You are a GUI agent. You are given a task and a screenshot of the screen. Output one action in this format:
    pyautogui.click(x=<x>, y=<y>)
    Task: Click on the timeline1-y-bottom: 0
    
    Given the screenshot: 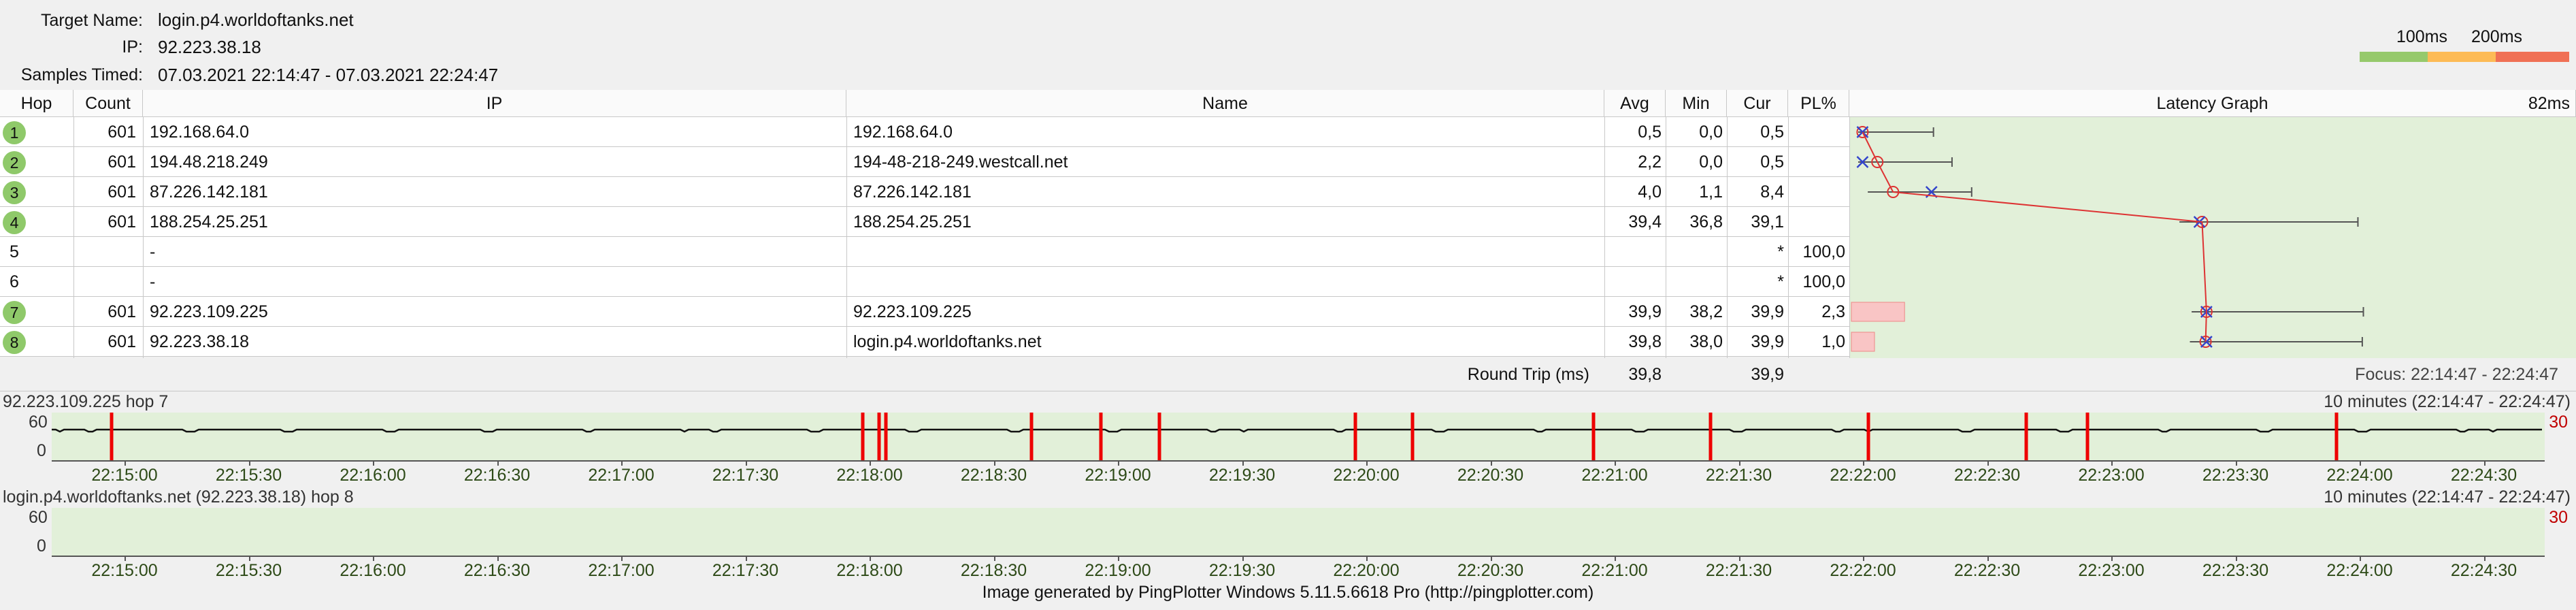 What is the action you would take?
    pyautogui.click(x=42, y=450)
    